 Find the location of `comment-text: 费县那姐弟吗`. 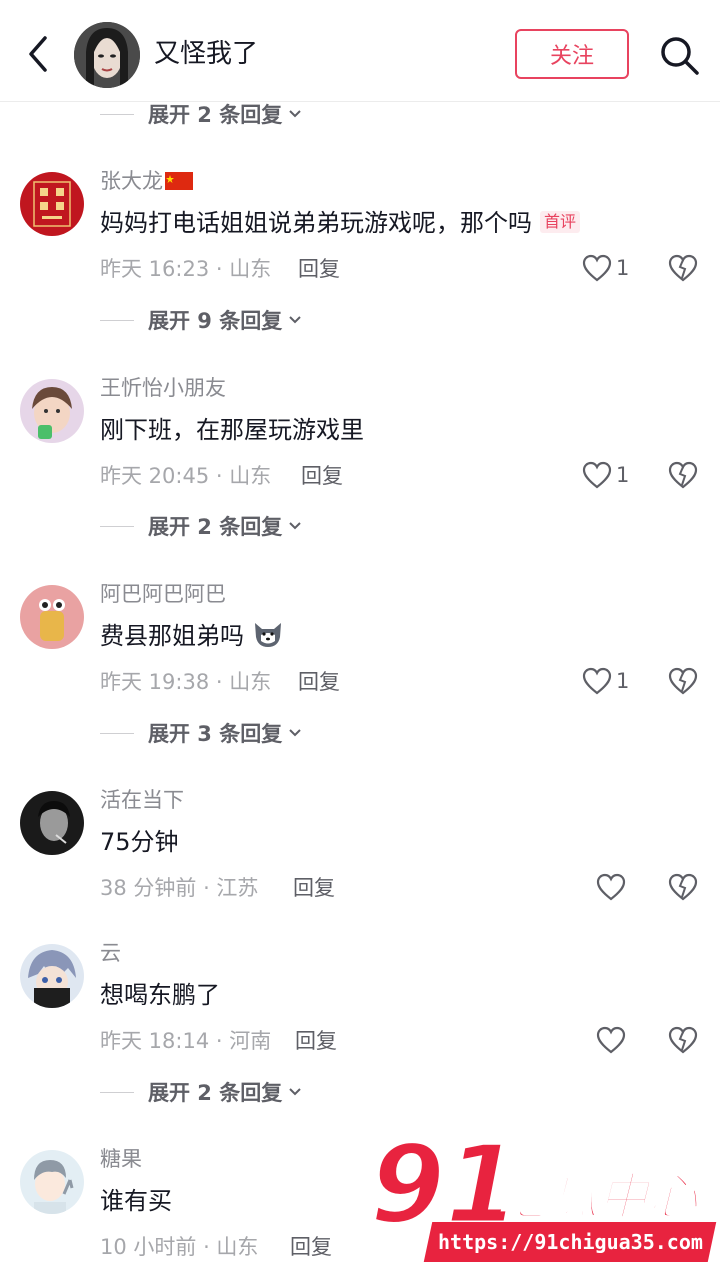

comment-text: 费县那姐弟吗 is located at coordinates (192, 636).